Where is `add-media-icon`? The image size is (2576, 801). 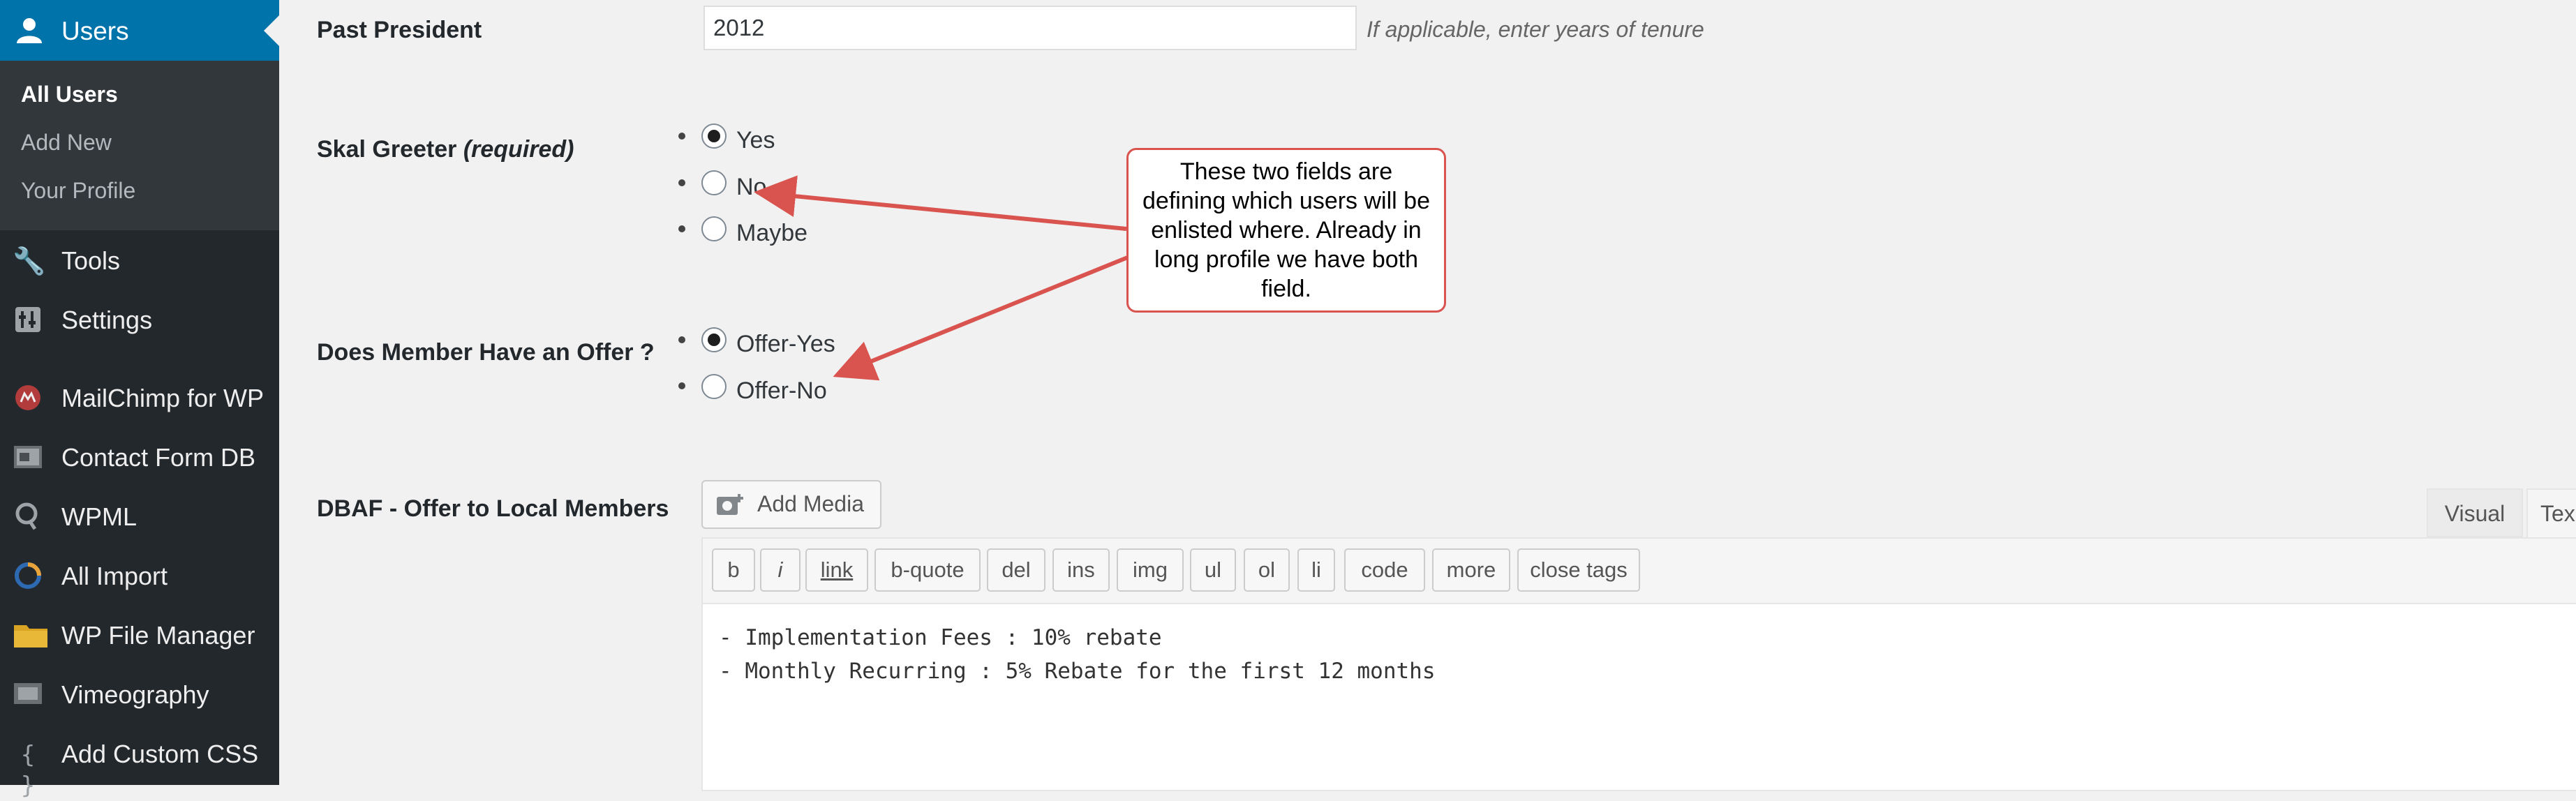
add-media-icon is located at coordinates (730, 508).